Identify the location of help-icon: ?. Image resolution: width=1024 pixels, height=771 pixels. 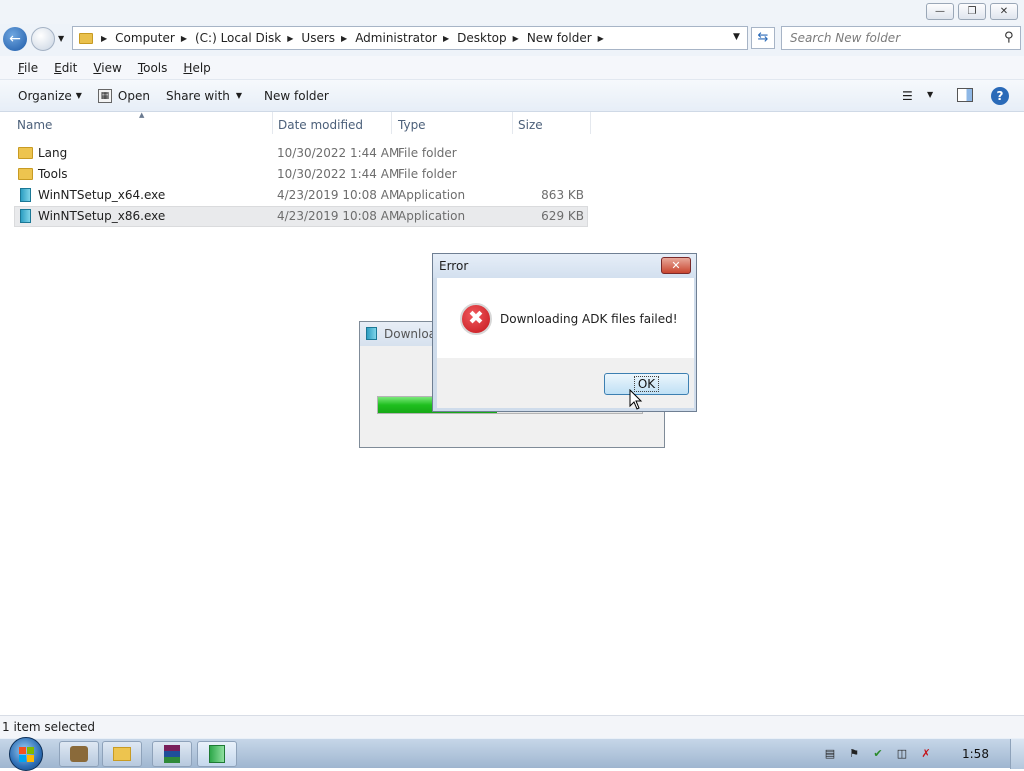
(1000, 96).